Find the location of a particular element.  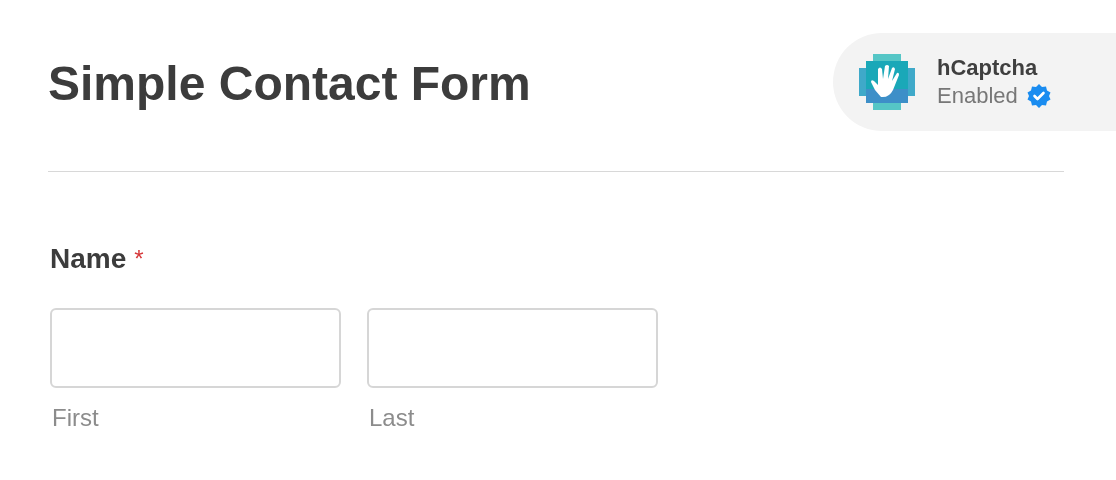

sublabel: Last is located at coordinates (392, 418).